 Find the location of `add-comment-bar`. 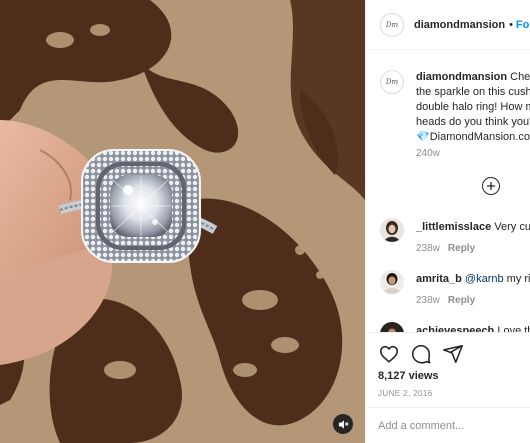

add-comment-bar is located at coordinates (448, 425).